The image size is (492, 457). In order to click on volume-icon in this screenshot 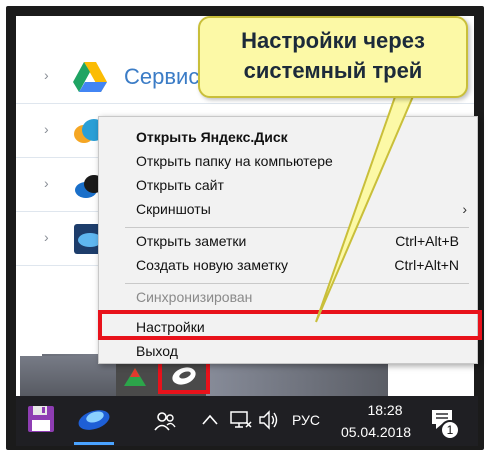, I will do `click(269, 420)`.